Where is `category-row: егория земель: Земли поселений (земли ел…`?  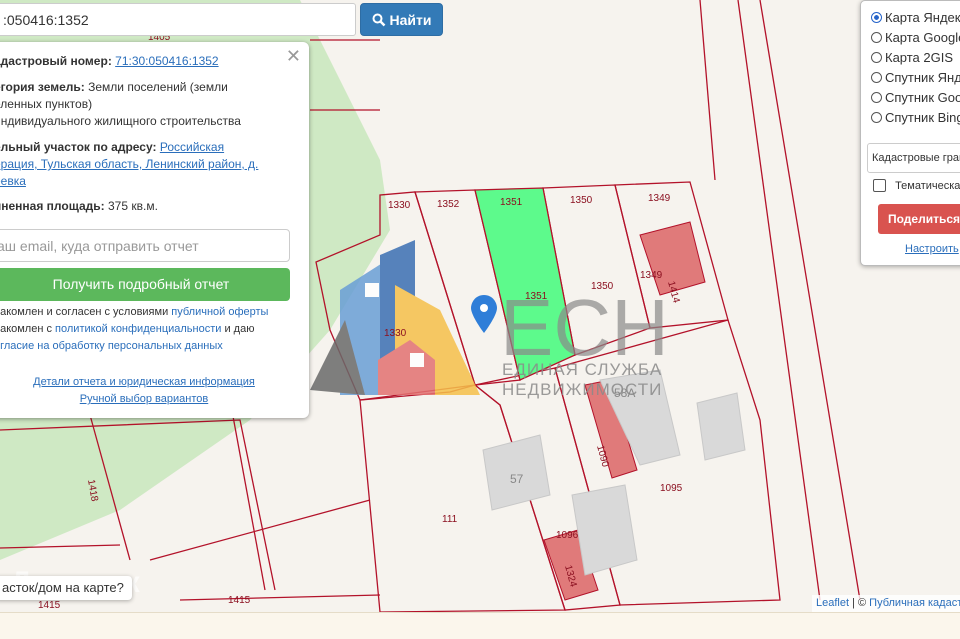 category-row: егория земель: Земли поселений (земли ел… is located at coordinates (147, 104).